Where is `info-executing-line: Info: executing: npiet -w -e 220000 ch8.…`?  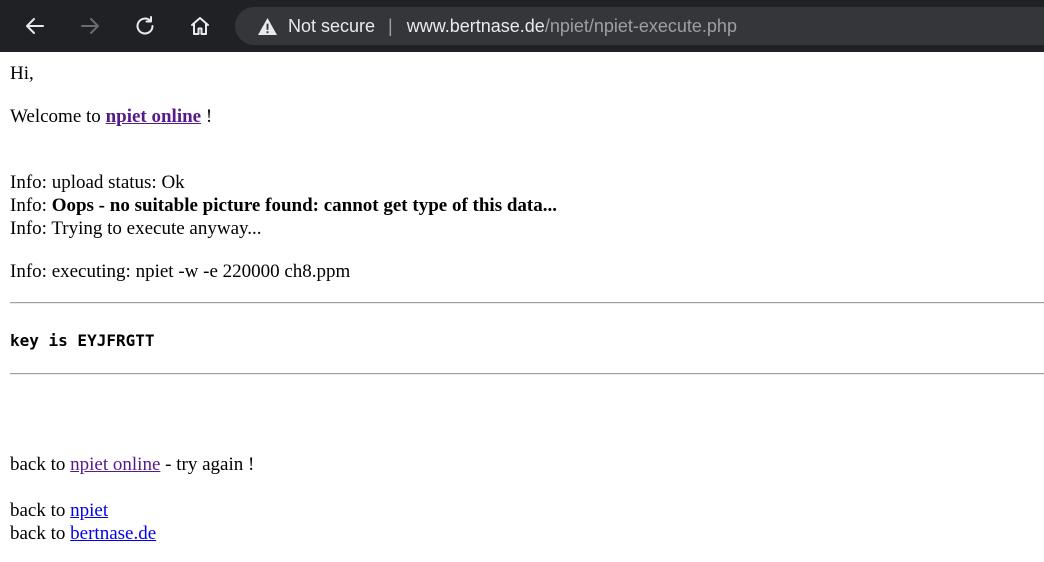 info-executing-line: Info: executing: npiet -w -e 220000 ch8.… is located at coordinates (180, 271).